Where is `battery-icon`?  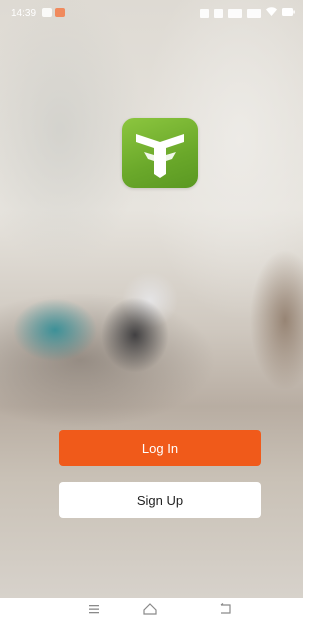
battery-icon is located at coordinates (288, 13).